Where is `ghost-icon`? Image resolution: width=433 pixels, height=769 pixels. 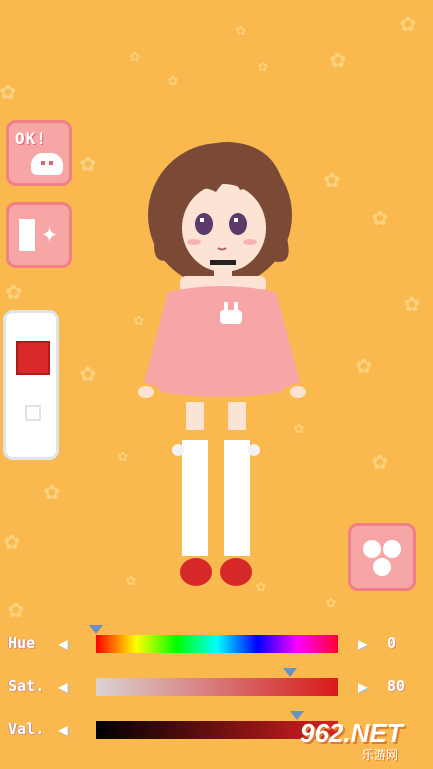
ghost-icon is located at coordinates (47, 164).